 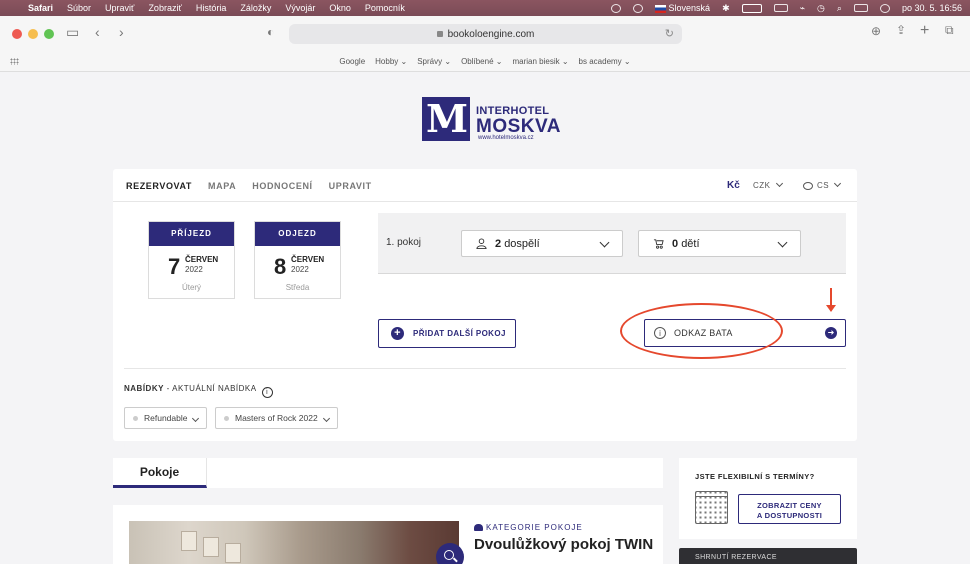 What do you see at coordinates (198, 391) in the screenshot?
I see `offers-heading: NABÍDKY - AKTUÁLNÍ NABÍDKA i` at bounding box center [198, 391].